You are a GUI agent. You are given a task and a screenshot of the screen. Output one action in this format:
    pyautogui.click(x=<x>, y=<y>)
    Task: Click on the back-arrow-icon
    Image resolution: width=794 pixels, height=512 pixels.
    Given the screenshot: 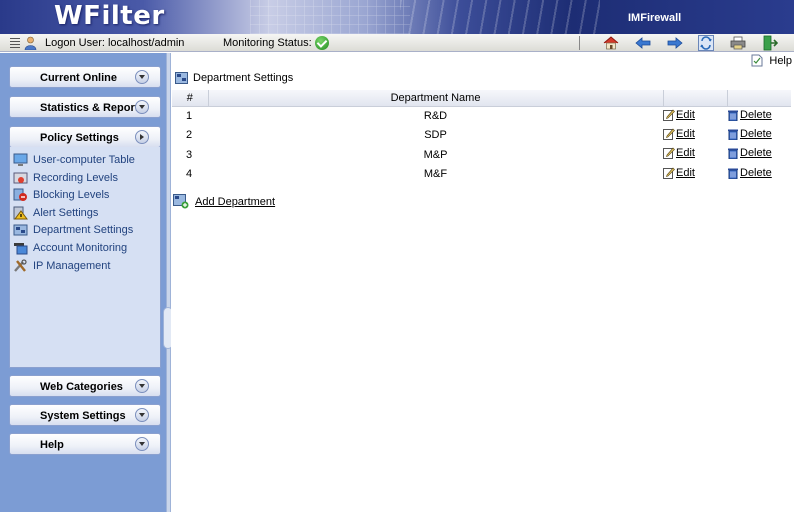 What is the action you would take?
    pyautogui.click(x=643, y=43)
    